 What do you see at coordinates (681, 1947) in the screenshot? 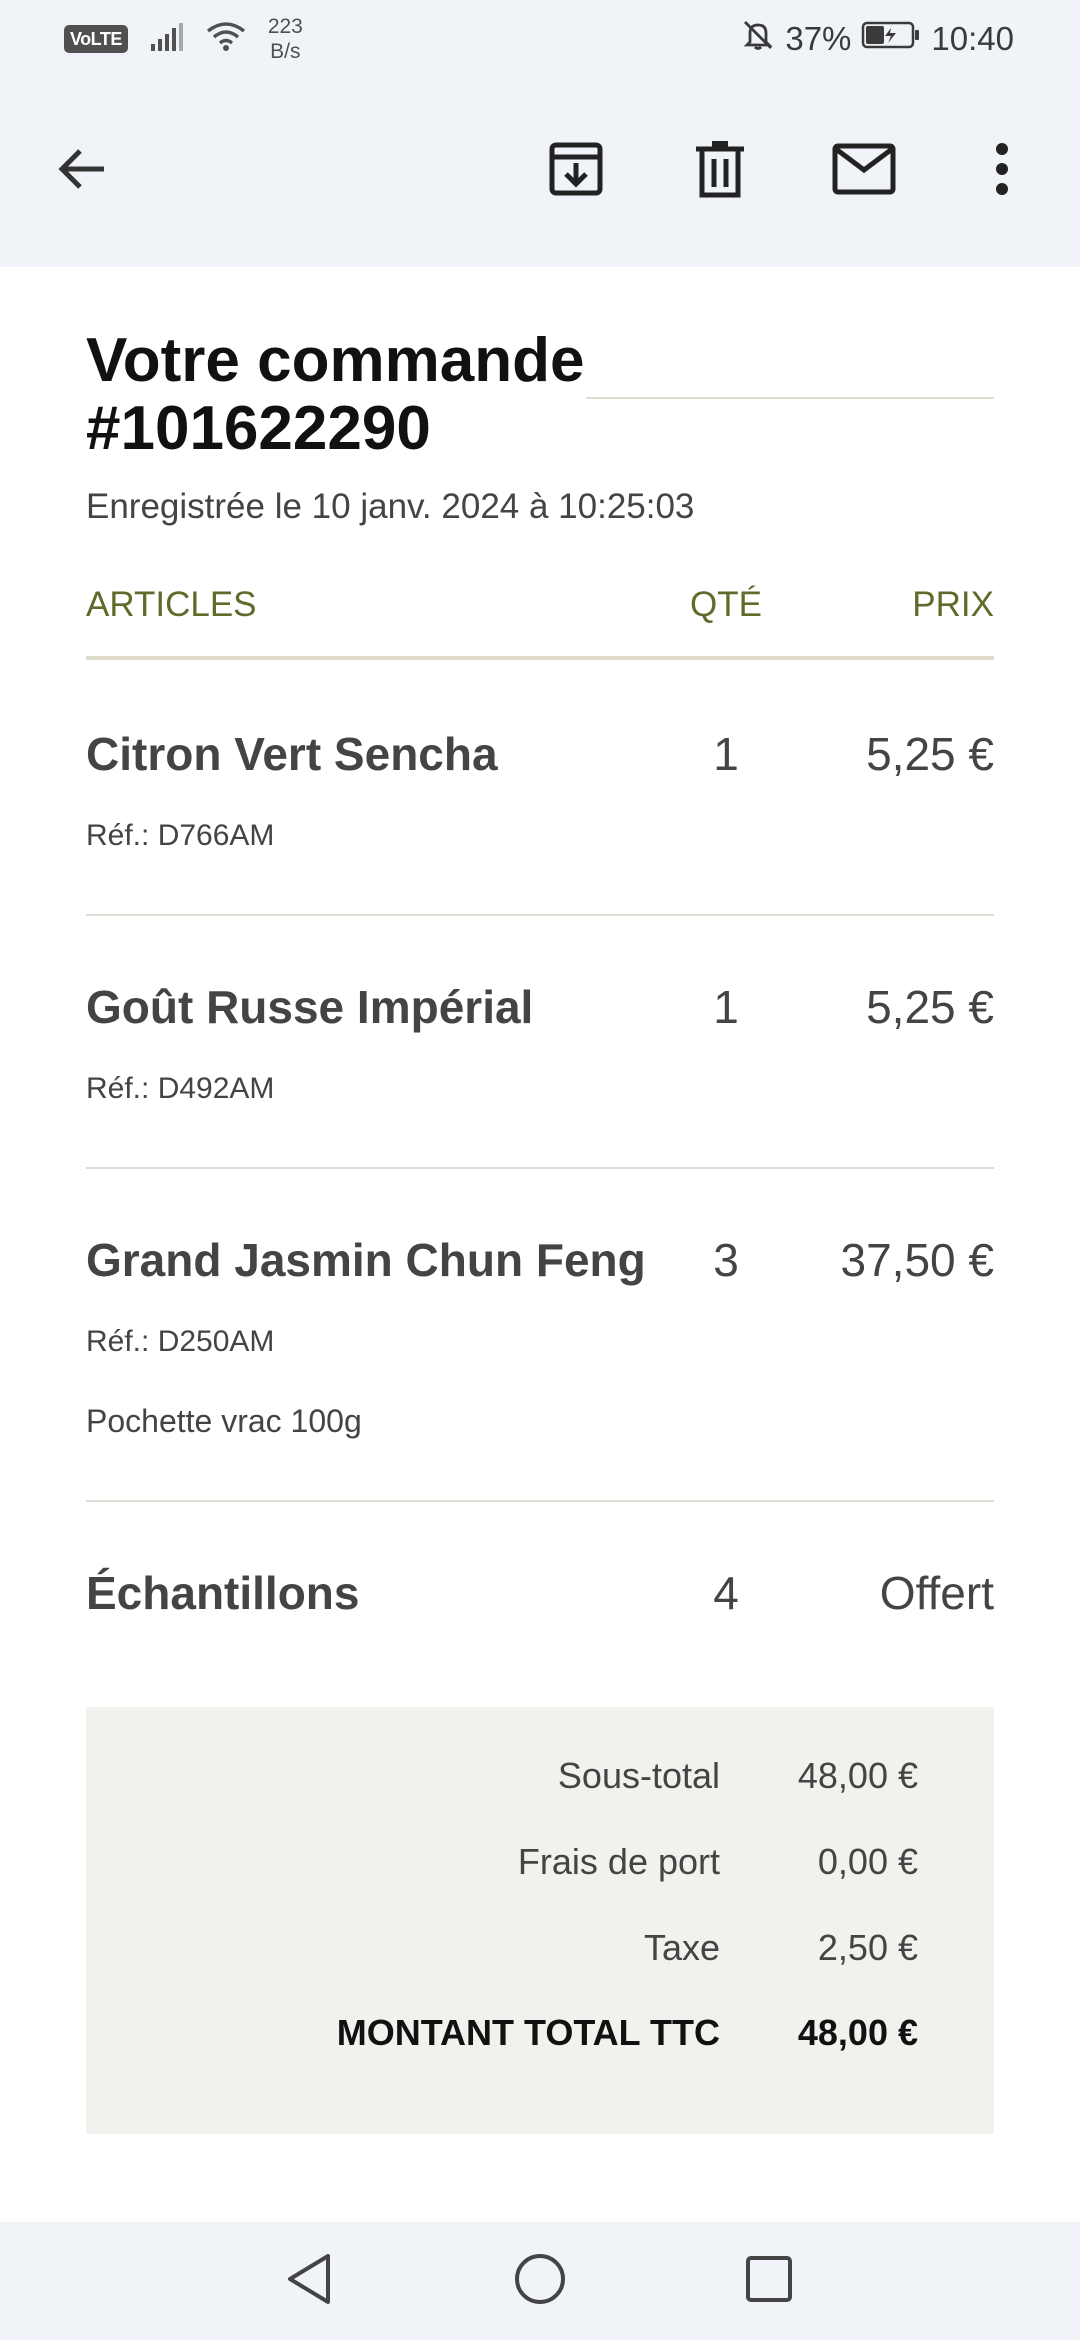
I see `tax-label: Taxe` at bounding box center [681, 1947].